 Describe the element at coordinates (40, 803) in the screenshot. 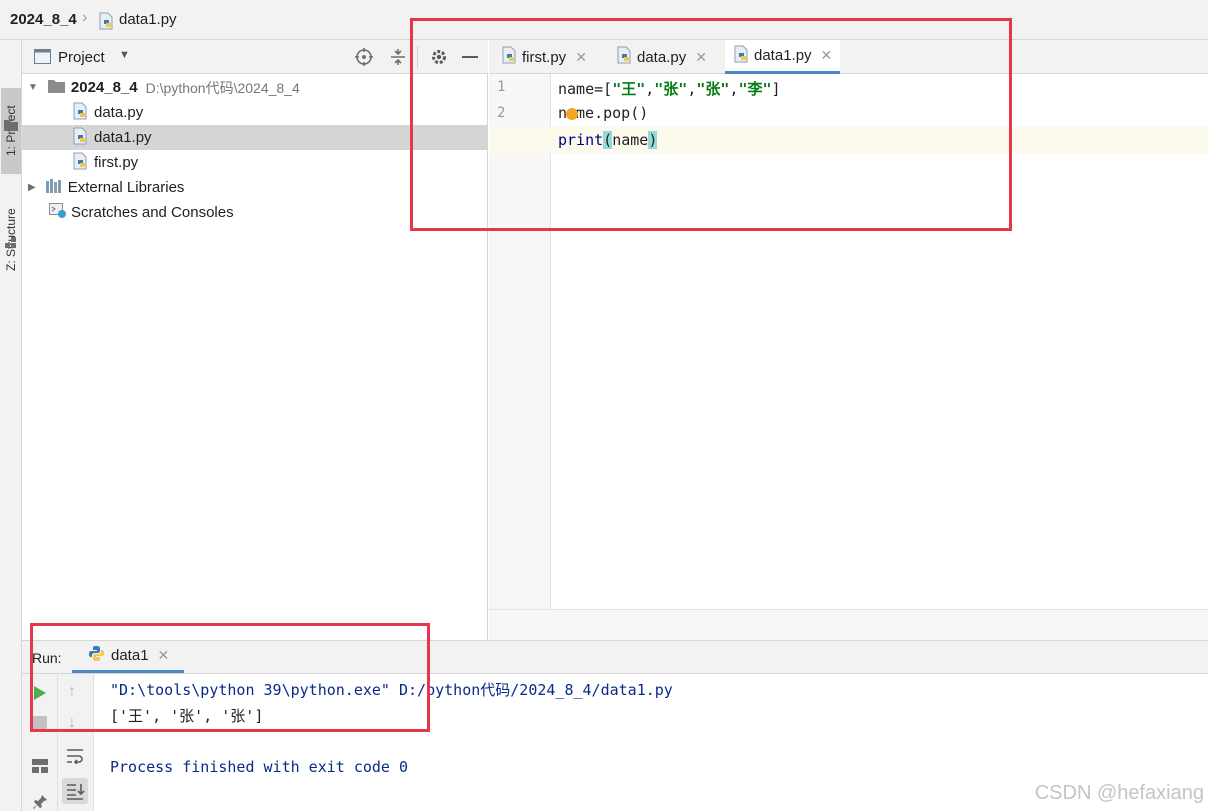

I see `pin-icon` at that location.